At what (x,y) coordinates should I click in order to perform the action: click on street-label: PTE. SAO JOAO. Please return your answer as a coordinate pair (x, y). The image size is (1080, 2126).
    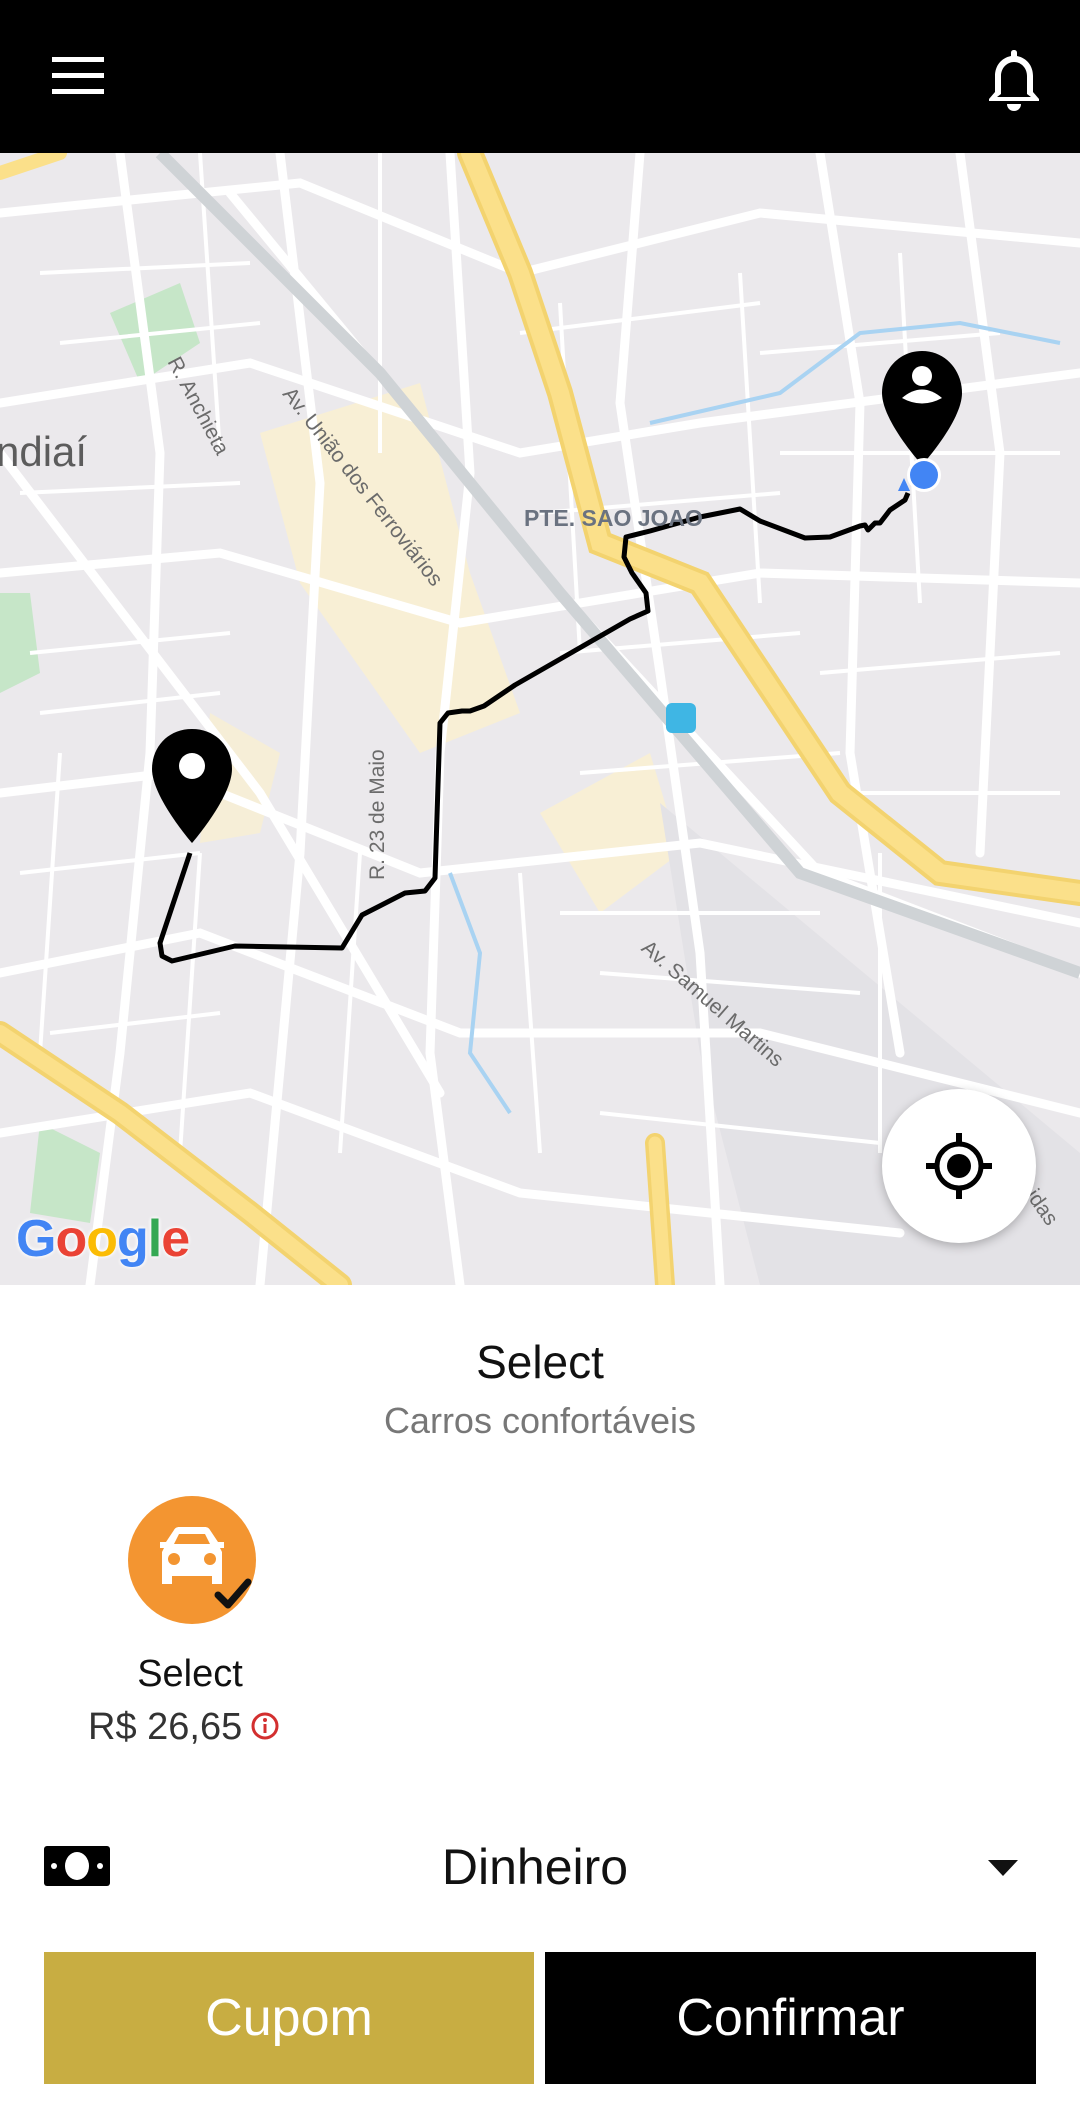
    Looking at the image, I should click on (613, 518).